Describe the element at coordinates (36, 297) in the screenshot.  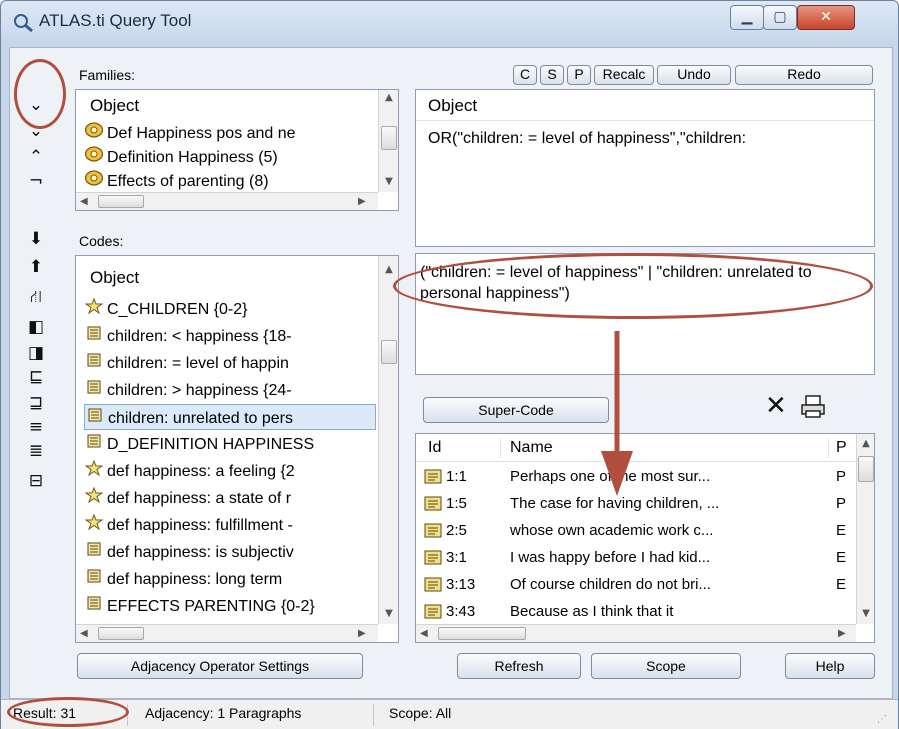
I see `tree-icon: ⛙` at that location.